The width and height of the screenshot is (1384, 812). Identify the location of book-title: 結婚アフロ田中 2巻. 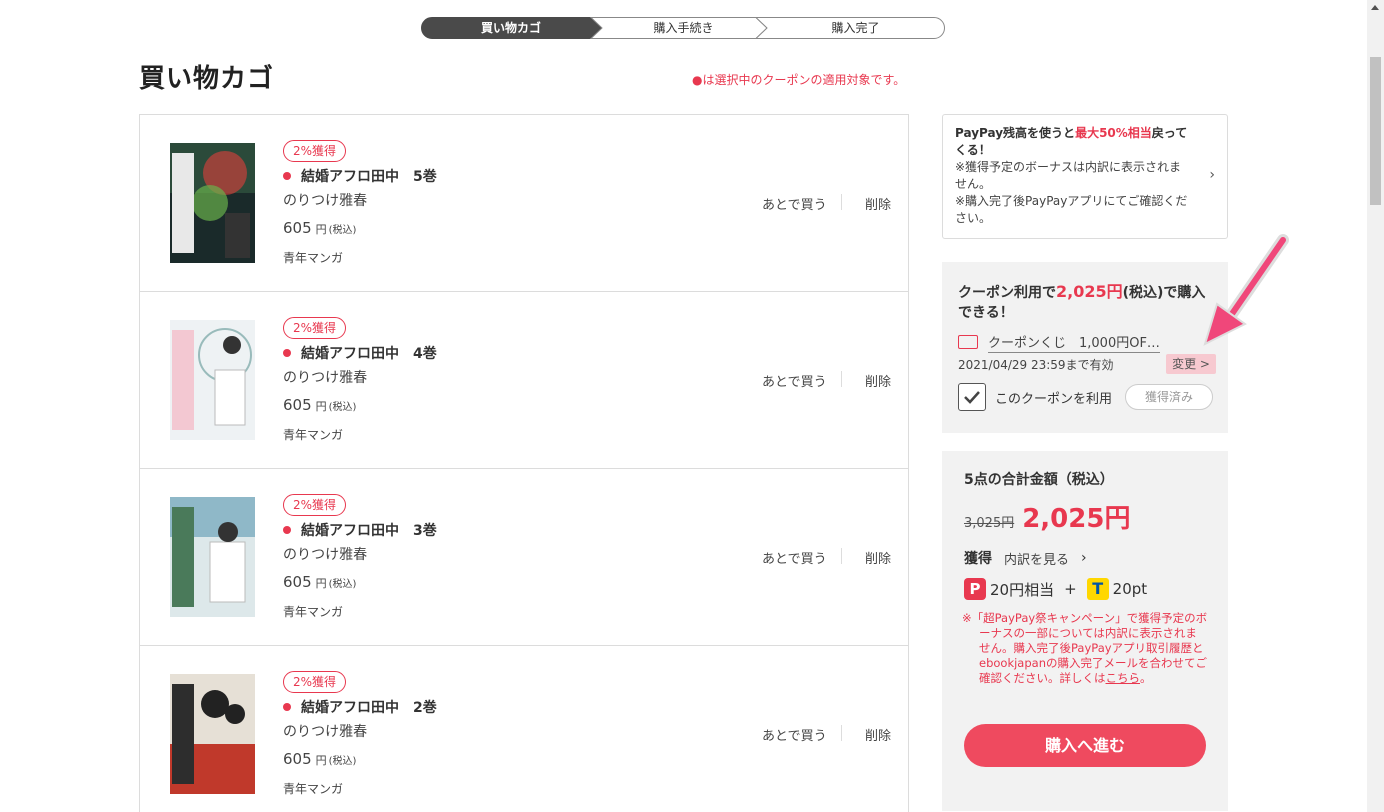
(360, 707).